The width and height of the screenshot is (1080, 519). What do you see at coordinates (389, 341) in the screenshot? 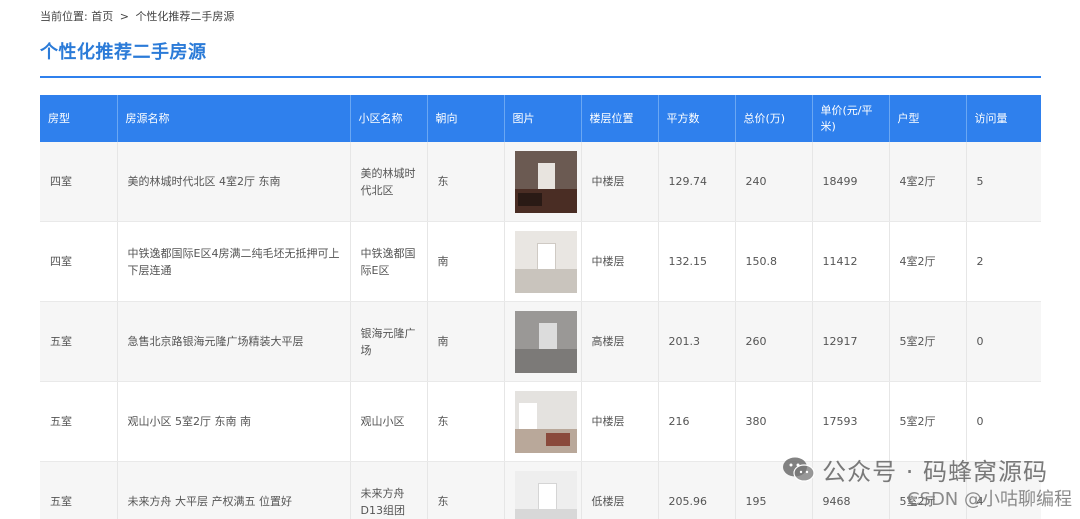
I see `cell-community: 银海元隆广场` at bounding box center [389, 341].